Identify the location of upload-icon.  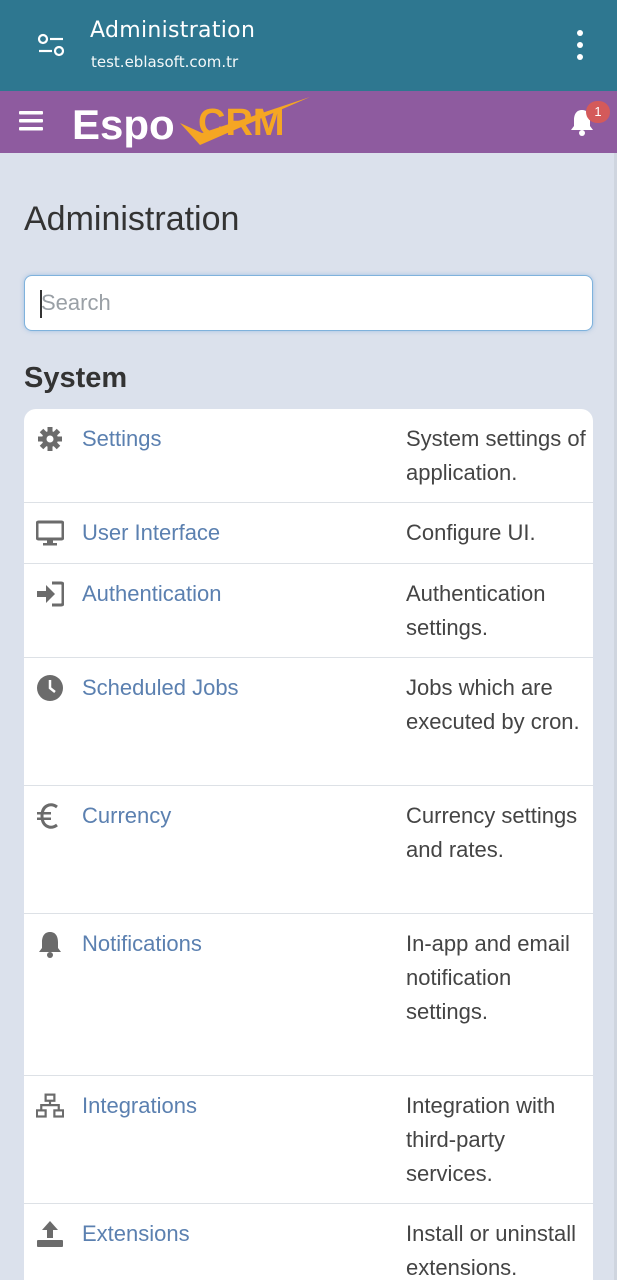
(50, 1234).